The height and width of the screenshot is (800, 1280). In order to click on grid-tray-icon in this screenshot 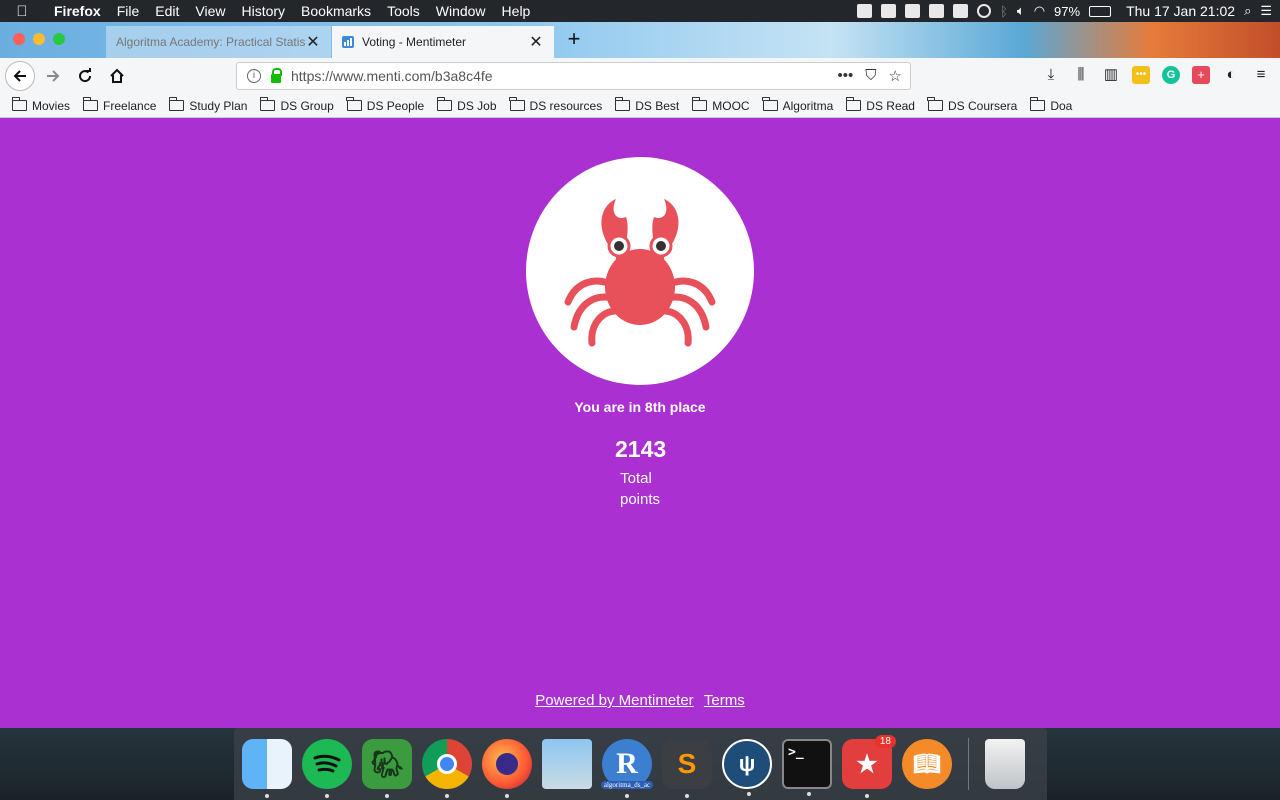, I will do `click(937, 11)`.